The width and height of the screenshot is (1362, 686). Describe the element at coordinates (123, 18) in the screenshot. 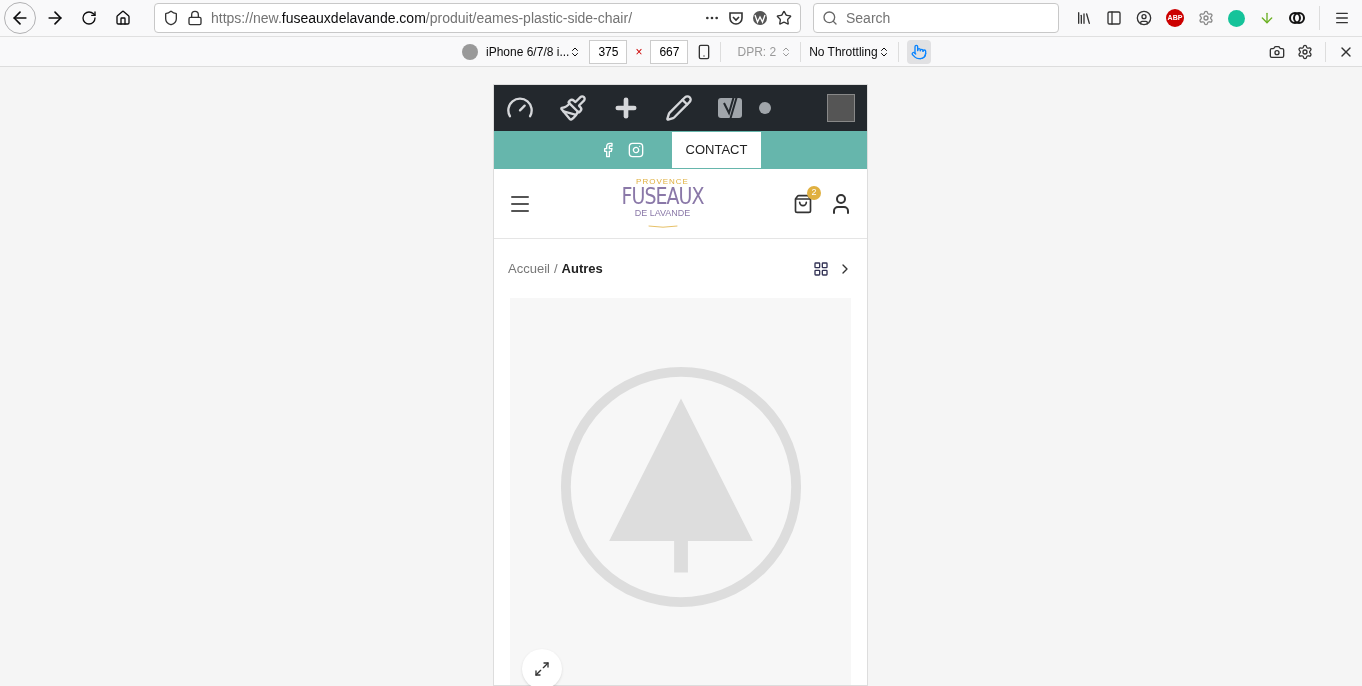

I see `home-icon` at that location.